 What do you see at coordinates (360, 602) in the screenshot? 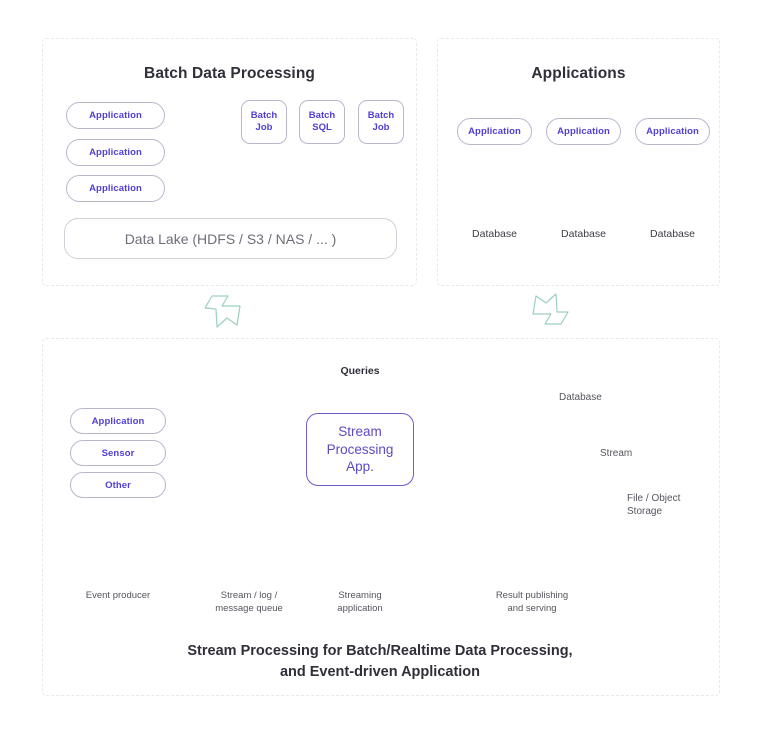
I see `timeline-label-streaming-application: Streaming application` at bounding box center [360, 602].